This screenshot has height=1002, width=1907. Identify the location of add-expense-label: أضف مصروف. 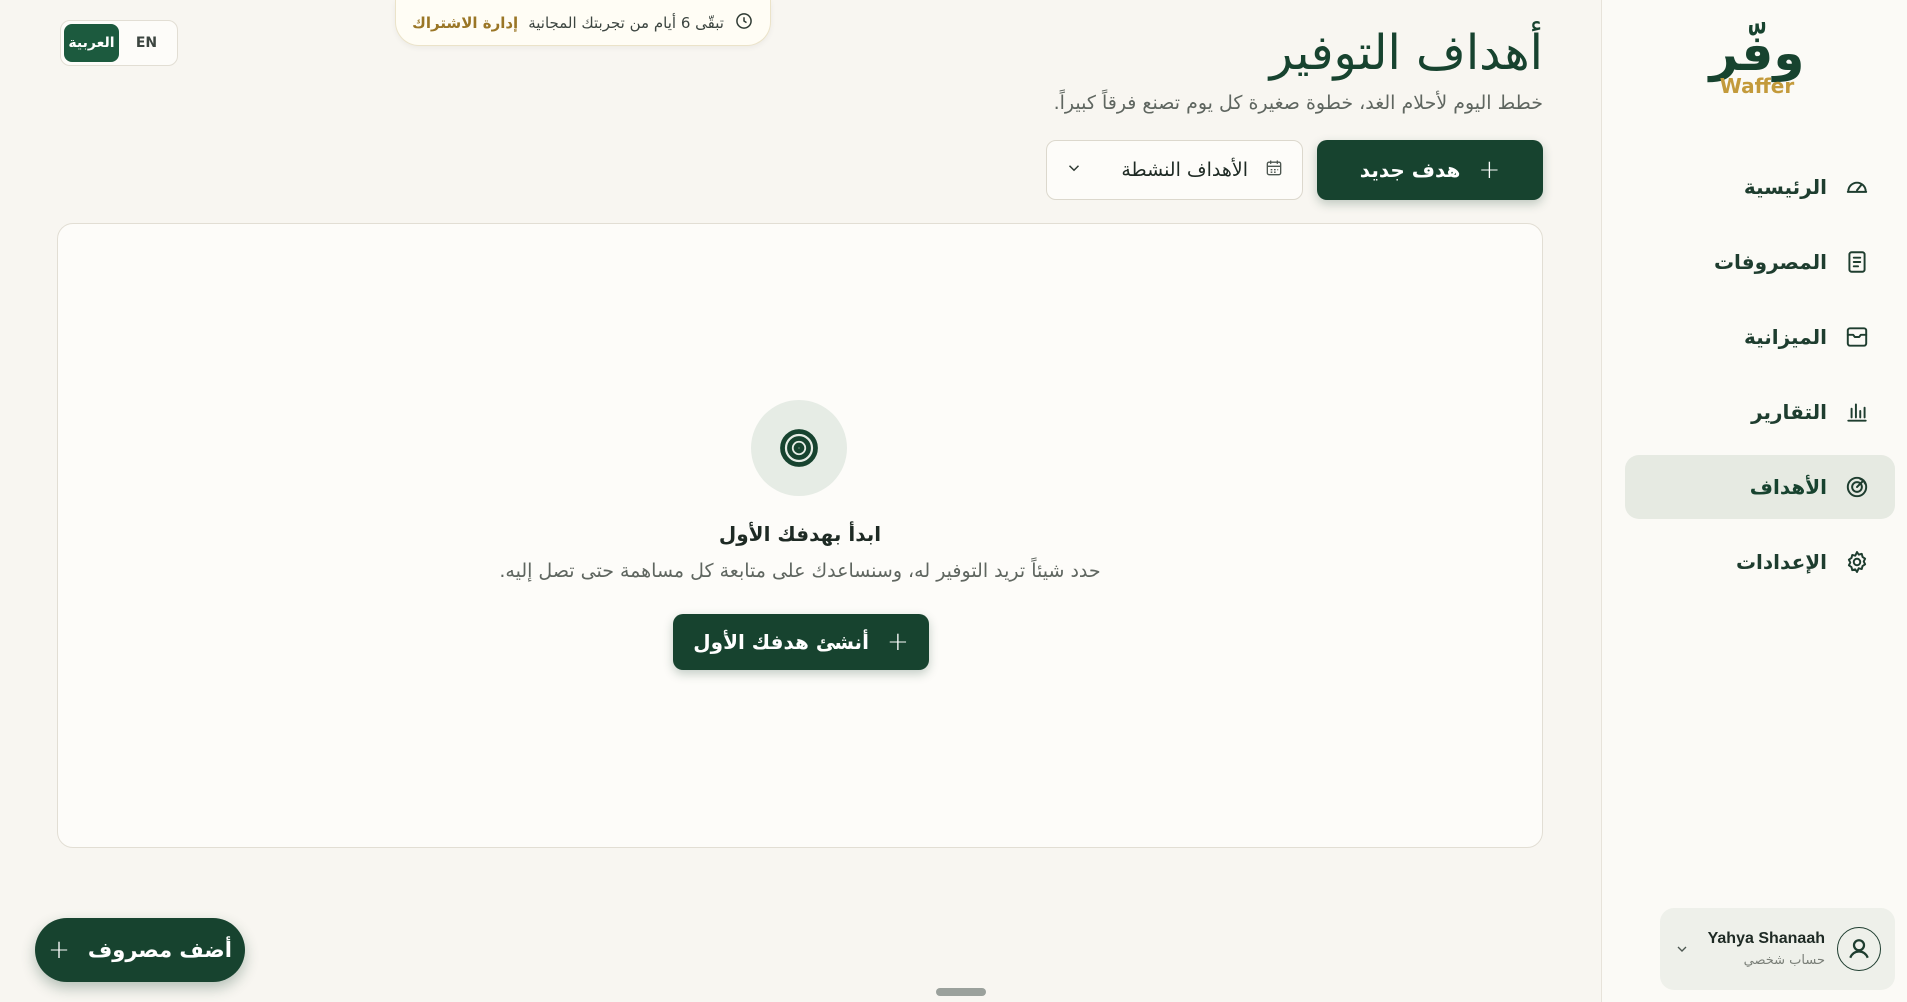
(159, 950).